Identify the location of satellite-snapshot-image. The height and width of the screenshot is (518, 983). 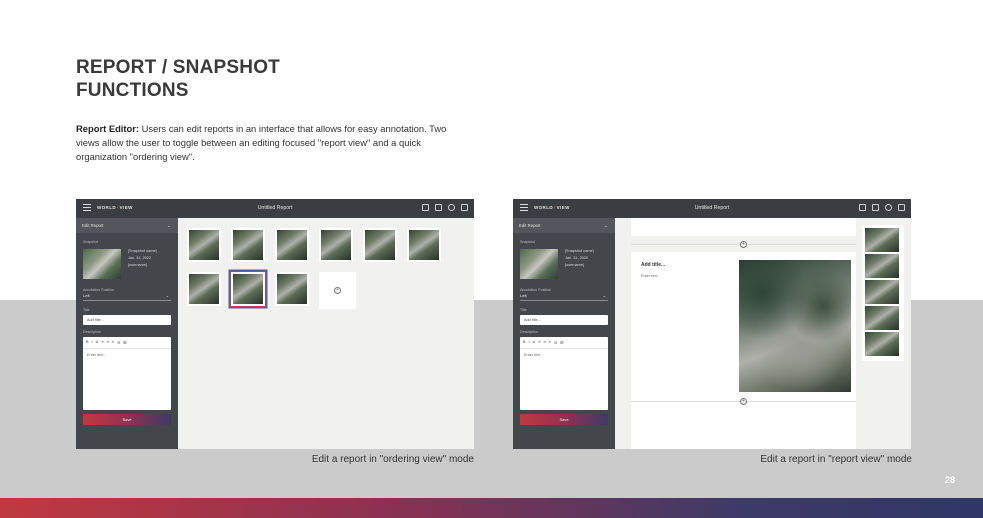
(795, 326).